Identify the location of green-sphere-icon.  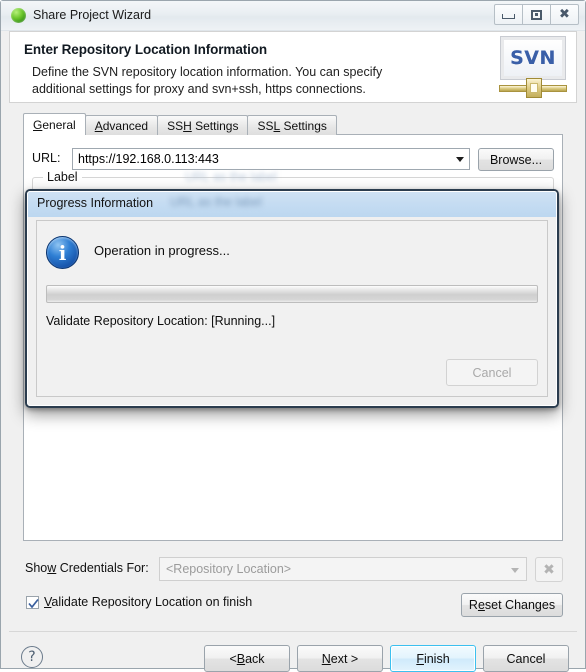
(18, 15).